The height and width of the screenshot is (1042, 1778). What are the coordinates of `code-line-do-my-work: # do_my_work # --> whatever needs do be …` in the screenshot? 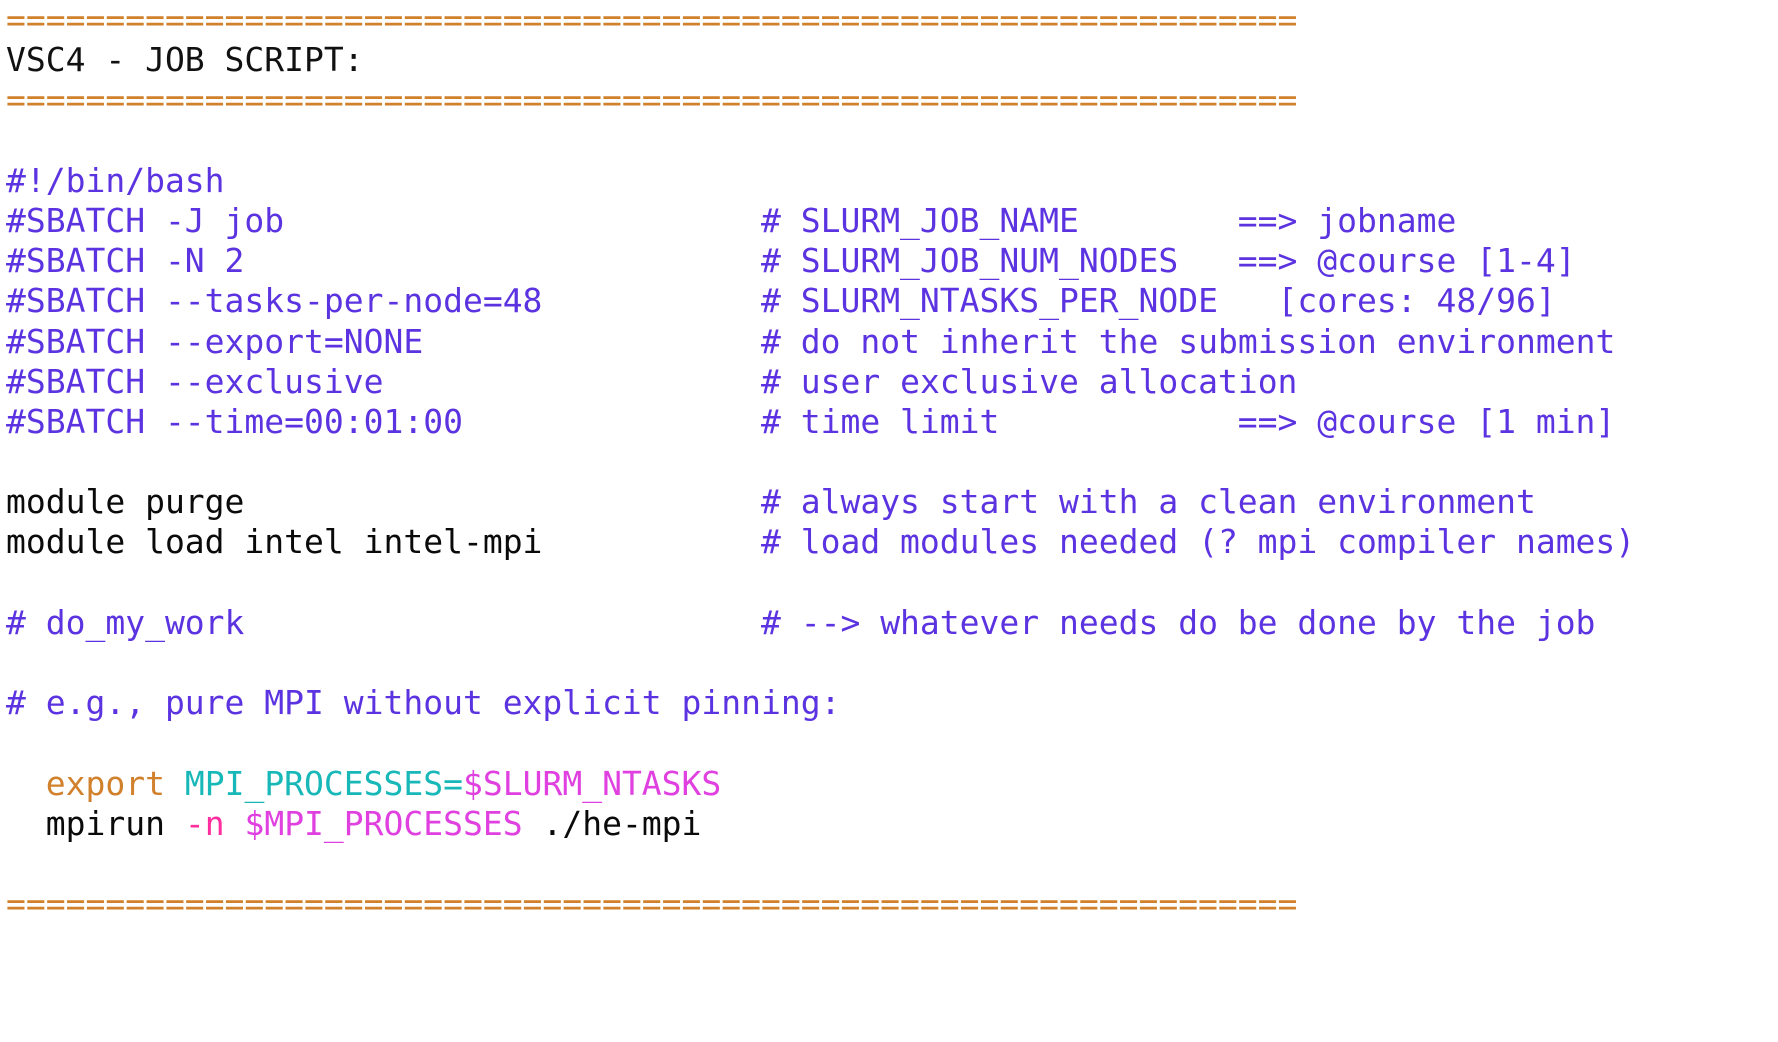 It's located at (892, 623).